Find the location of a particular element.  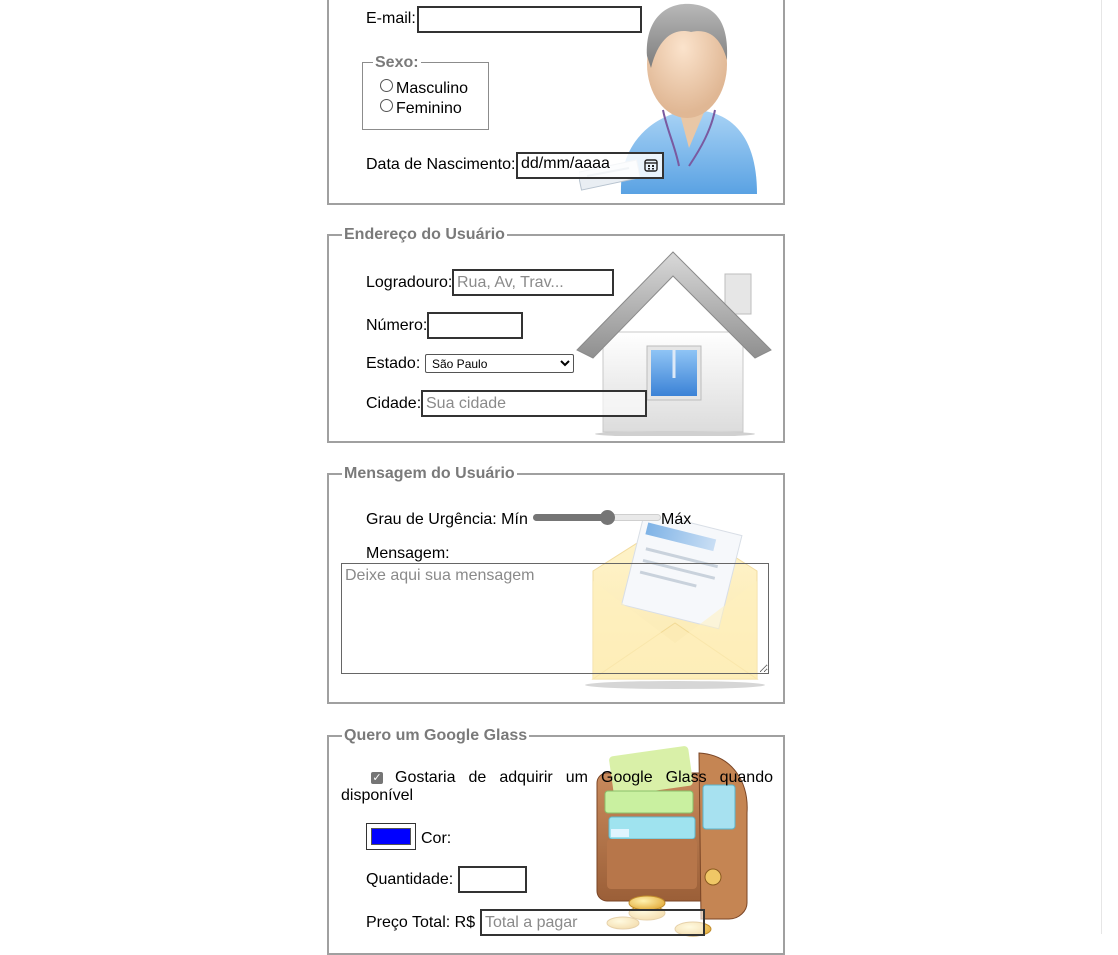

page-scrollbar is located at coordinates (1109, 467).